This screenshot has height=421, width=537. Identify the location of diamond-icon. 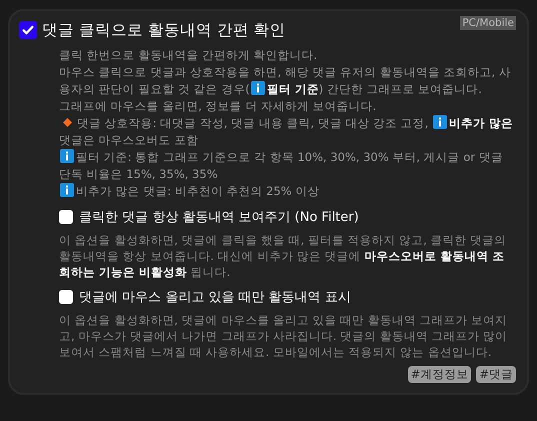
(67, 122).